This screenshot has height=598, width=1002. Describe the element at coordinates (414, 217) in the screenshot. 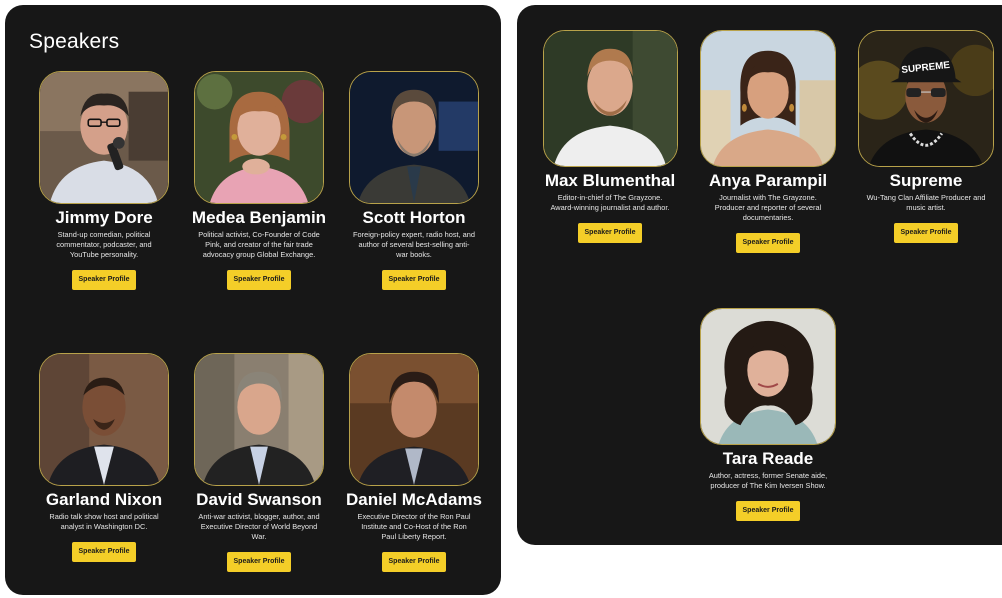

I see `speaker-name: Scott Horton` at that location.